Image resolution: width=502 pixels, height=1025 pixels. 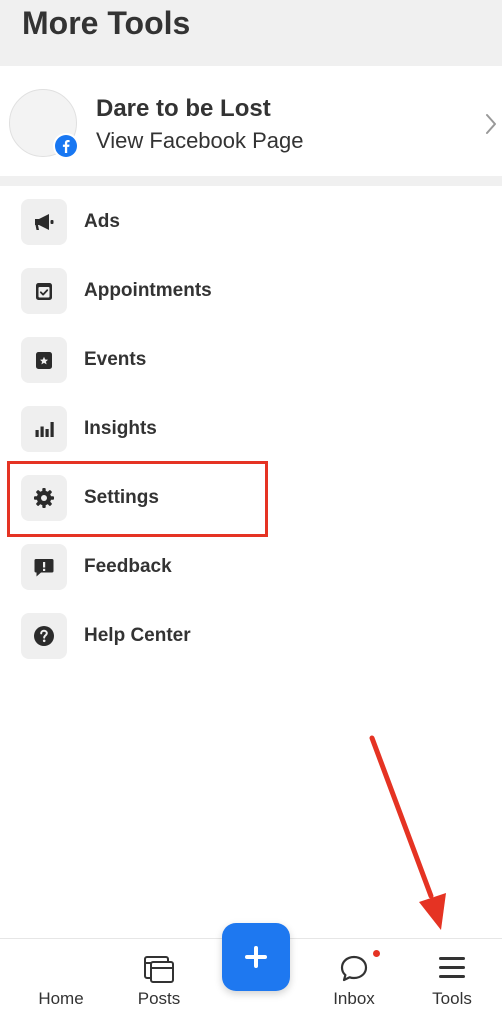 What do you see at coordinates (106, 23) in the screenshot?
I see `page-title: More Tools` at bounding box center [106, 23].